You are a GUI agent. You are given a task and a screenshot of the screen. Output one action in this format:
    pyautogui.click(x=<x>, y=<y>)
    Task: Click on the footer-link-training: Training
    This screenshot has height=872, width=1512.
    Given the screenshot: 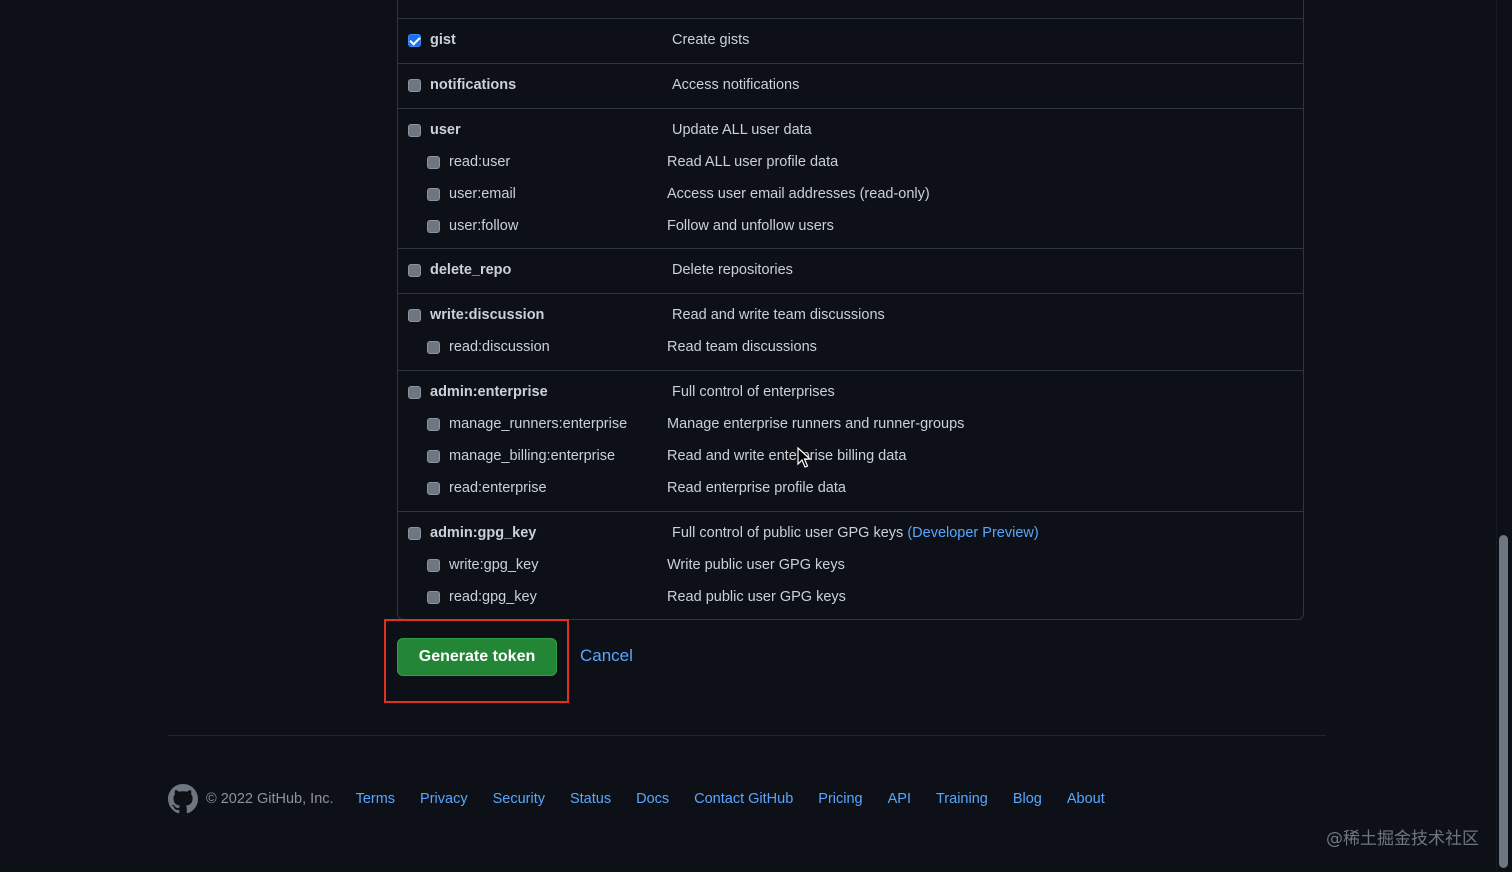 What is the action you would take?
    pyautogui.click(x=962, y=799)
    